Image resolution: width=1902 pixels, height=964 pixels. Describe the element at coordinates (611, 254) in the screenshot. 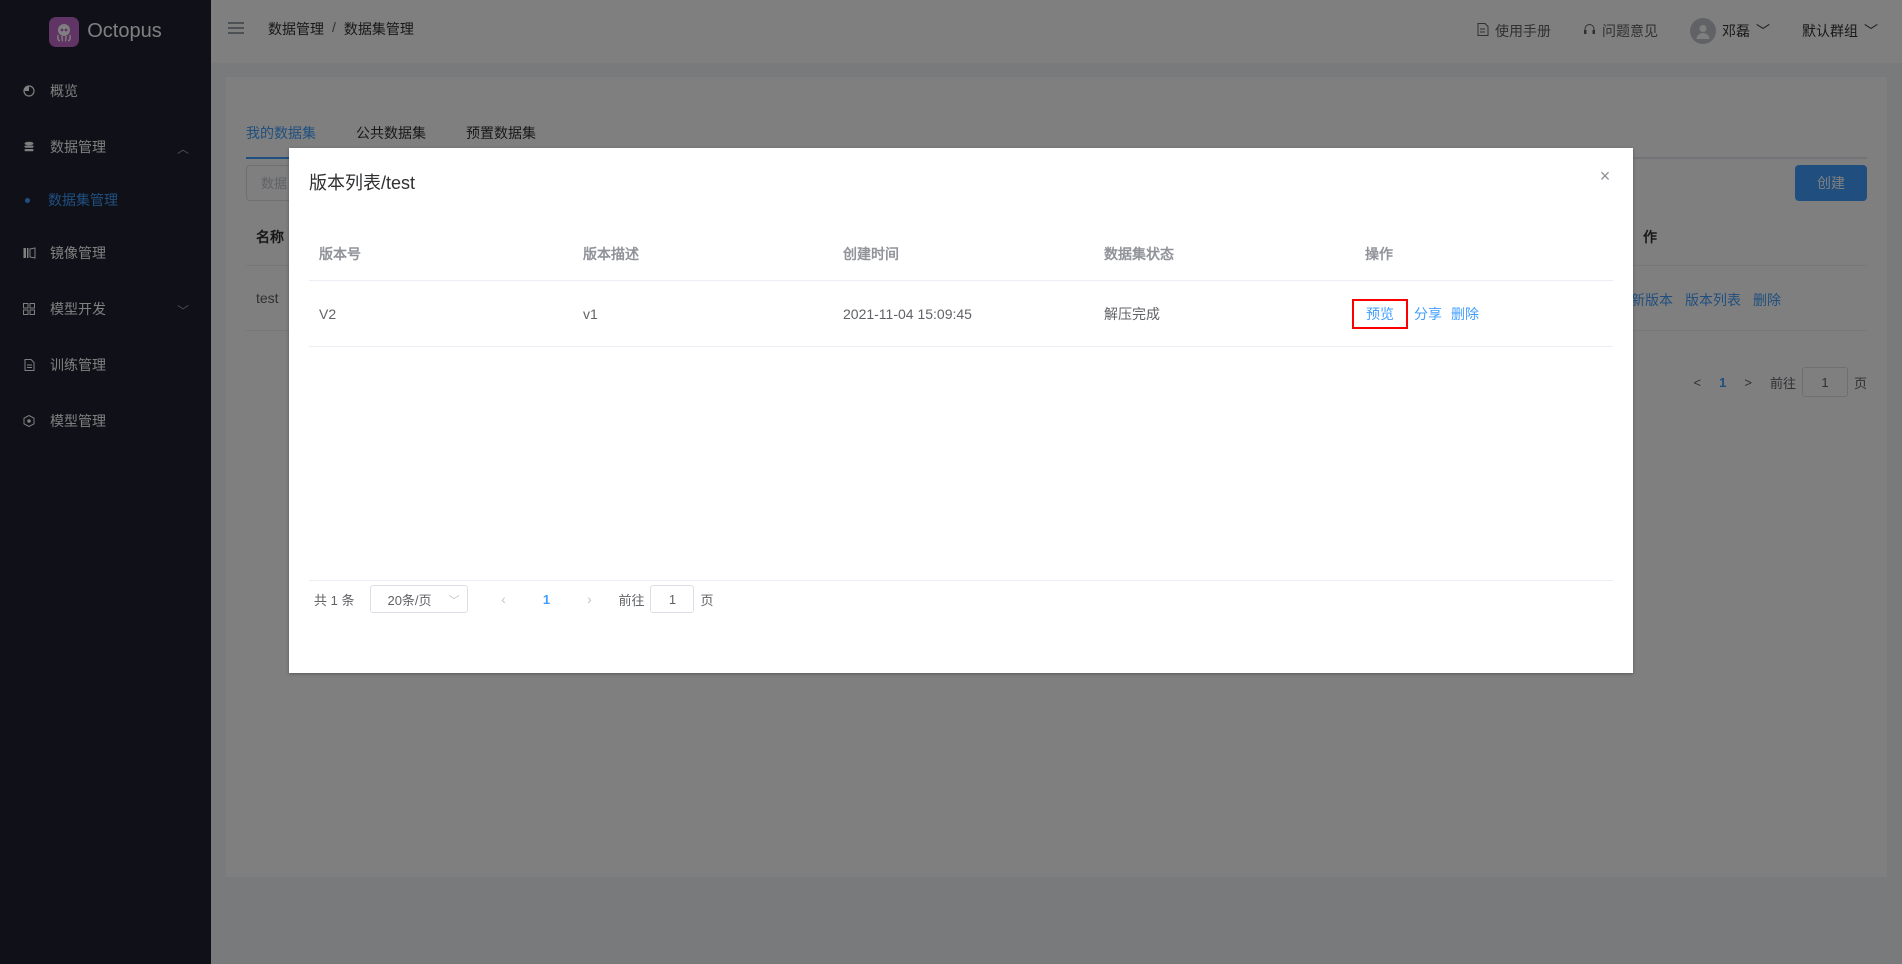

I see `column-header-description: 版本描述` at that location.